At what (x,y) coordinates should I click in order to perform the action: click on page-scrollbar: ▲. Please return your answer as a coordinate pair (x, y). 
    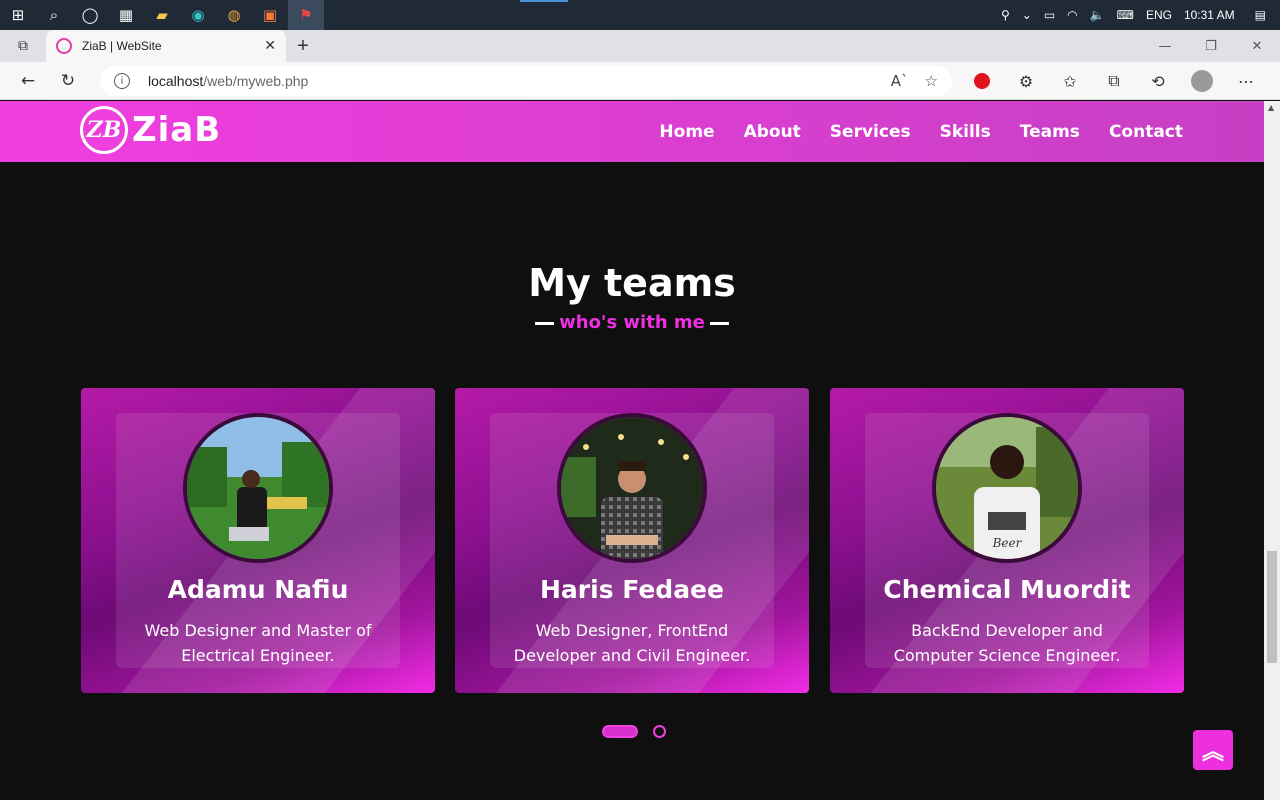
    Looking at the image, I should click on (1272, 450).